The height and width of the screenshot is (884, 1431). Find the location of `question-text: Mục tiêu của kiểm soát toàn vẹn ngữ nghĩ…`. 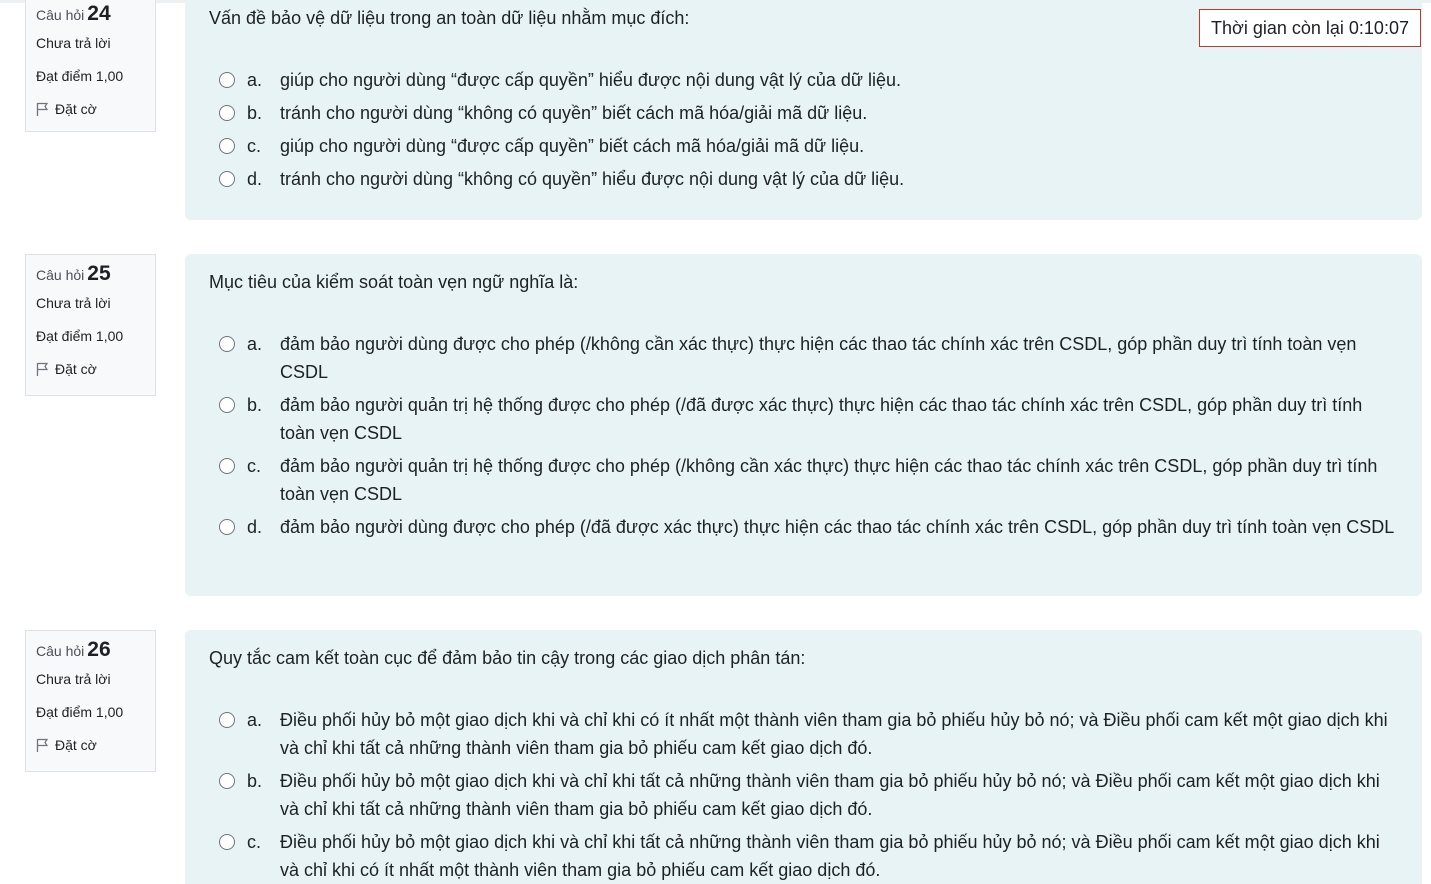

question-text: Mục tiêu của kiểm soát toàn vẹn ngữ nghĩ… is located at coordinates (394, 282).